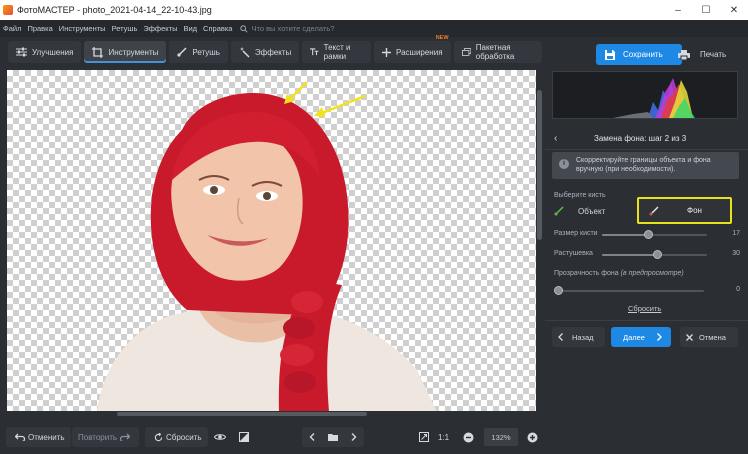  I want to click on menu-tools: Инструменты, so click(82, 28).